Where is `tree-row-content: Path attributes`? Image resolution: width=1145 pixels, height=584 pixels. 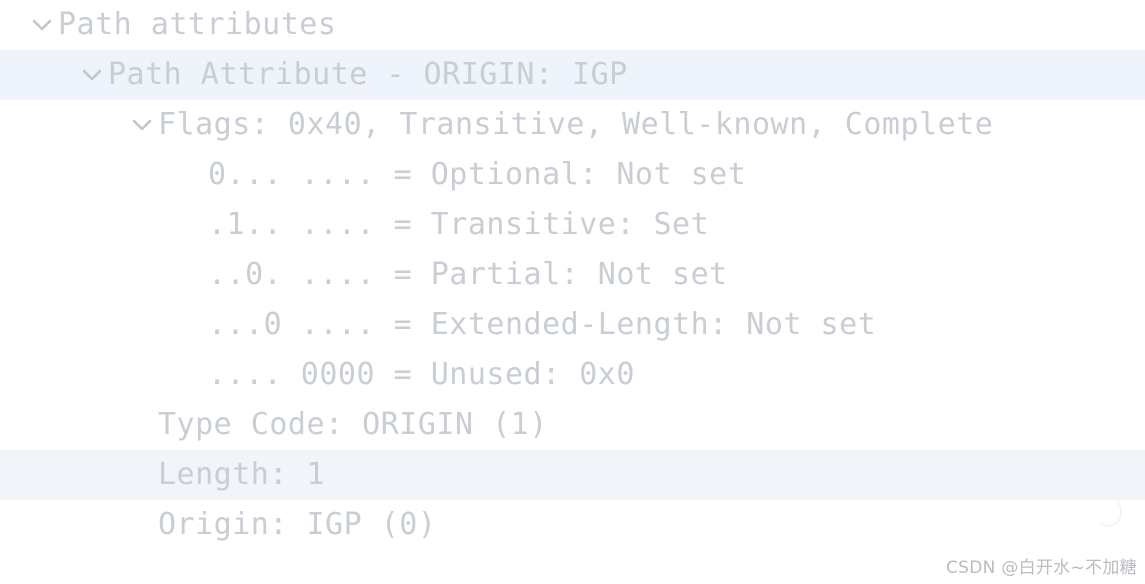
tree-row-content: Path attributes is located at coordinates (572, 25).